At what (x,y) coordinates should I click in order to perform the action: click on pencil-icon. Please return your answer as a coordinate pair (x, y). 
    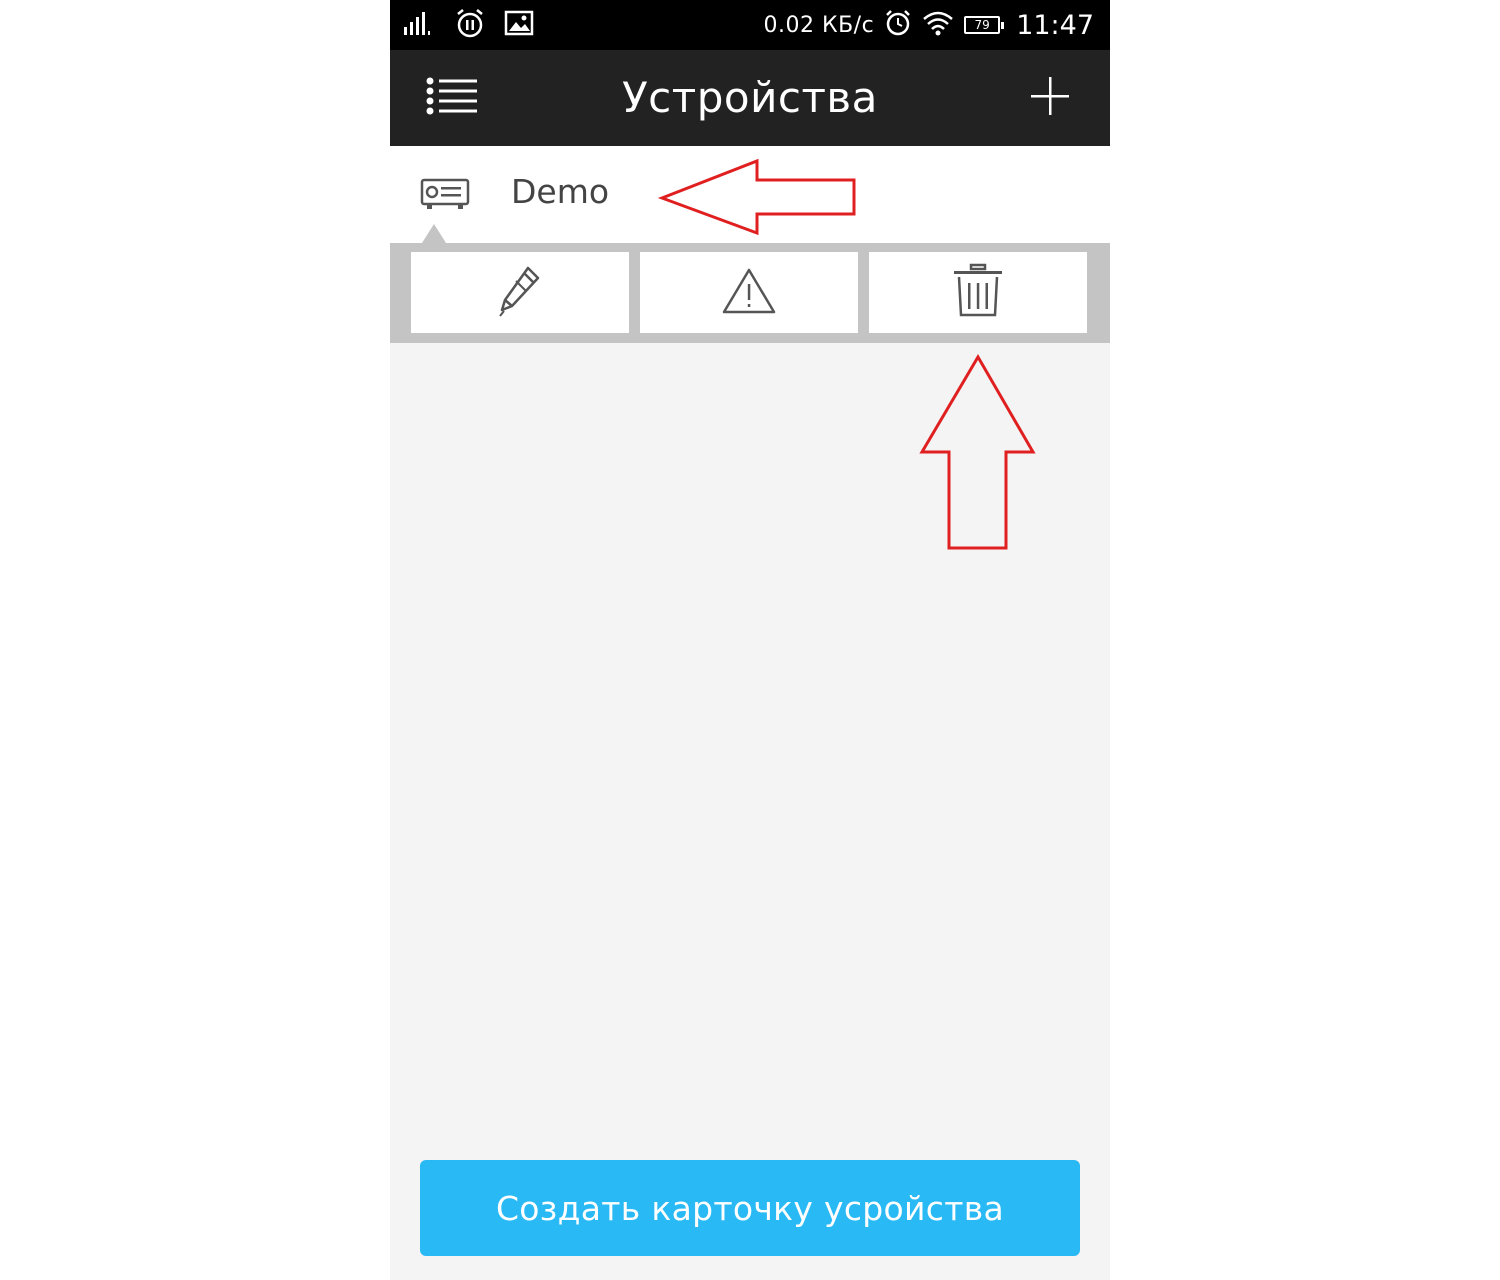
    Looking at the image, I should click on (520, 293).